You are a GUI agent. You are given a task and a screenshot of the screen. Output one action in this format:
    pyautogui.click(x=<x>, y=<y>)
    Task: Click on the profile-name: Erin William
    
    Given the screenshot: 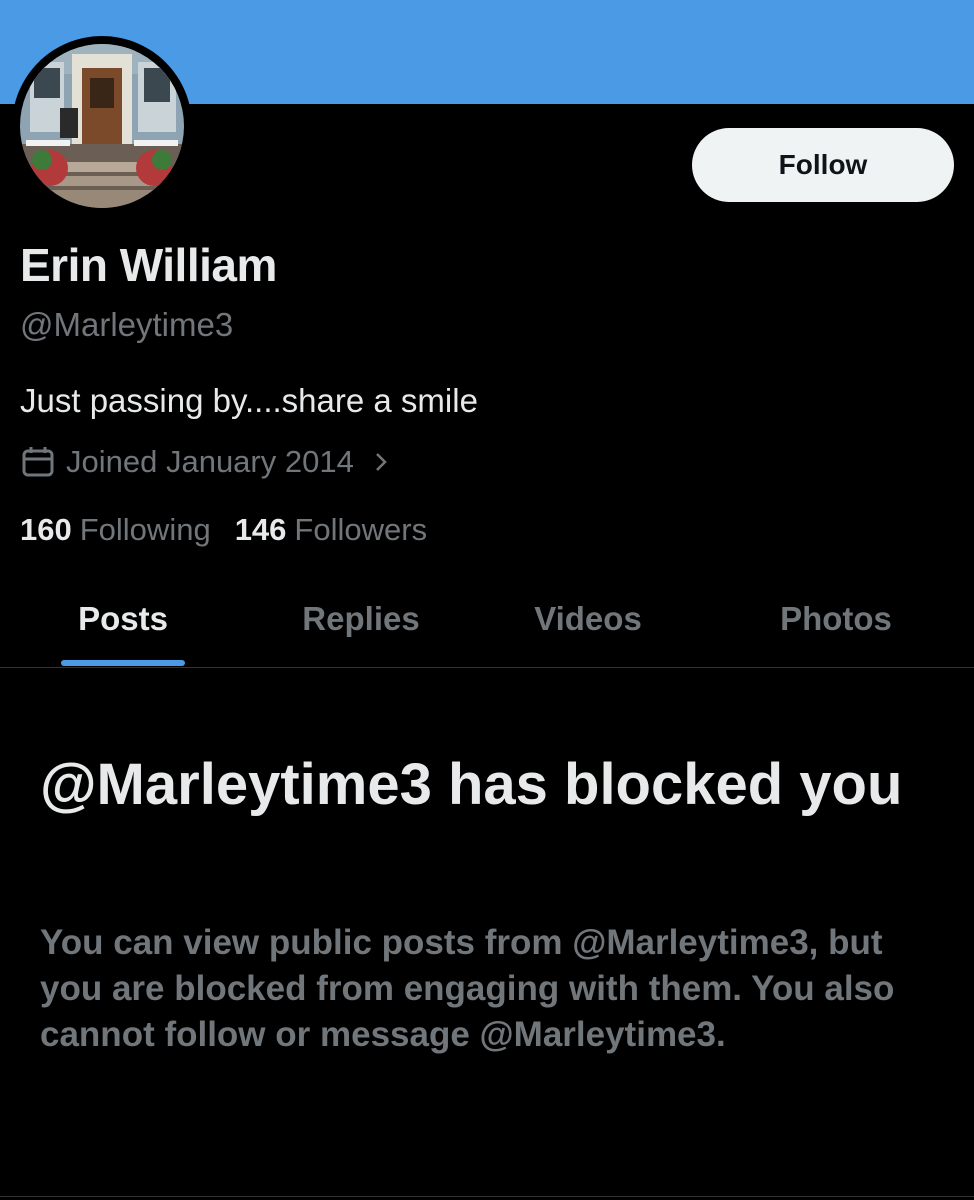 What is the action you would take?
    pyautogui.click(x=148, y=265)
    